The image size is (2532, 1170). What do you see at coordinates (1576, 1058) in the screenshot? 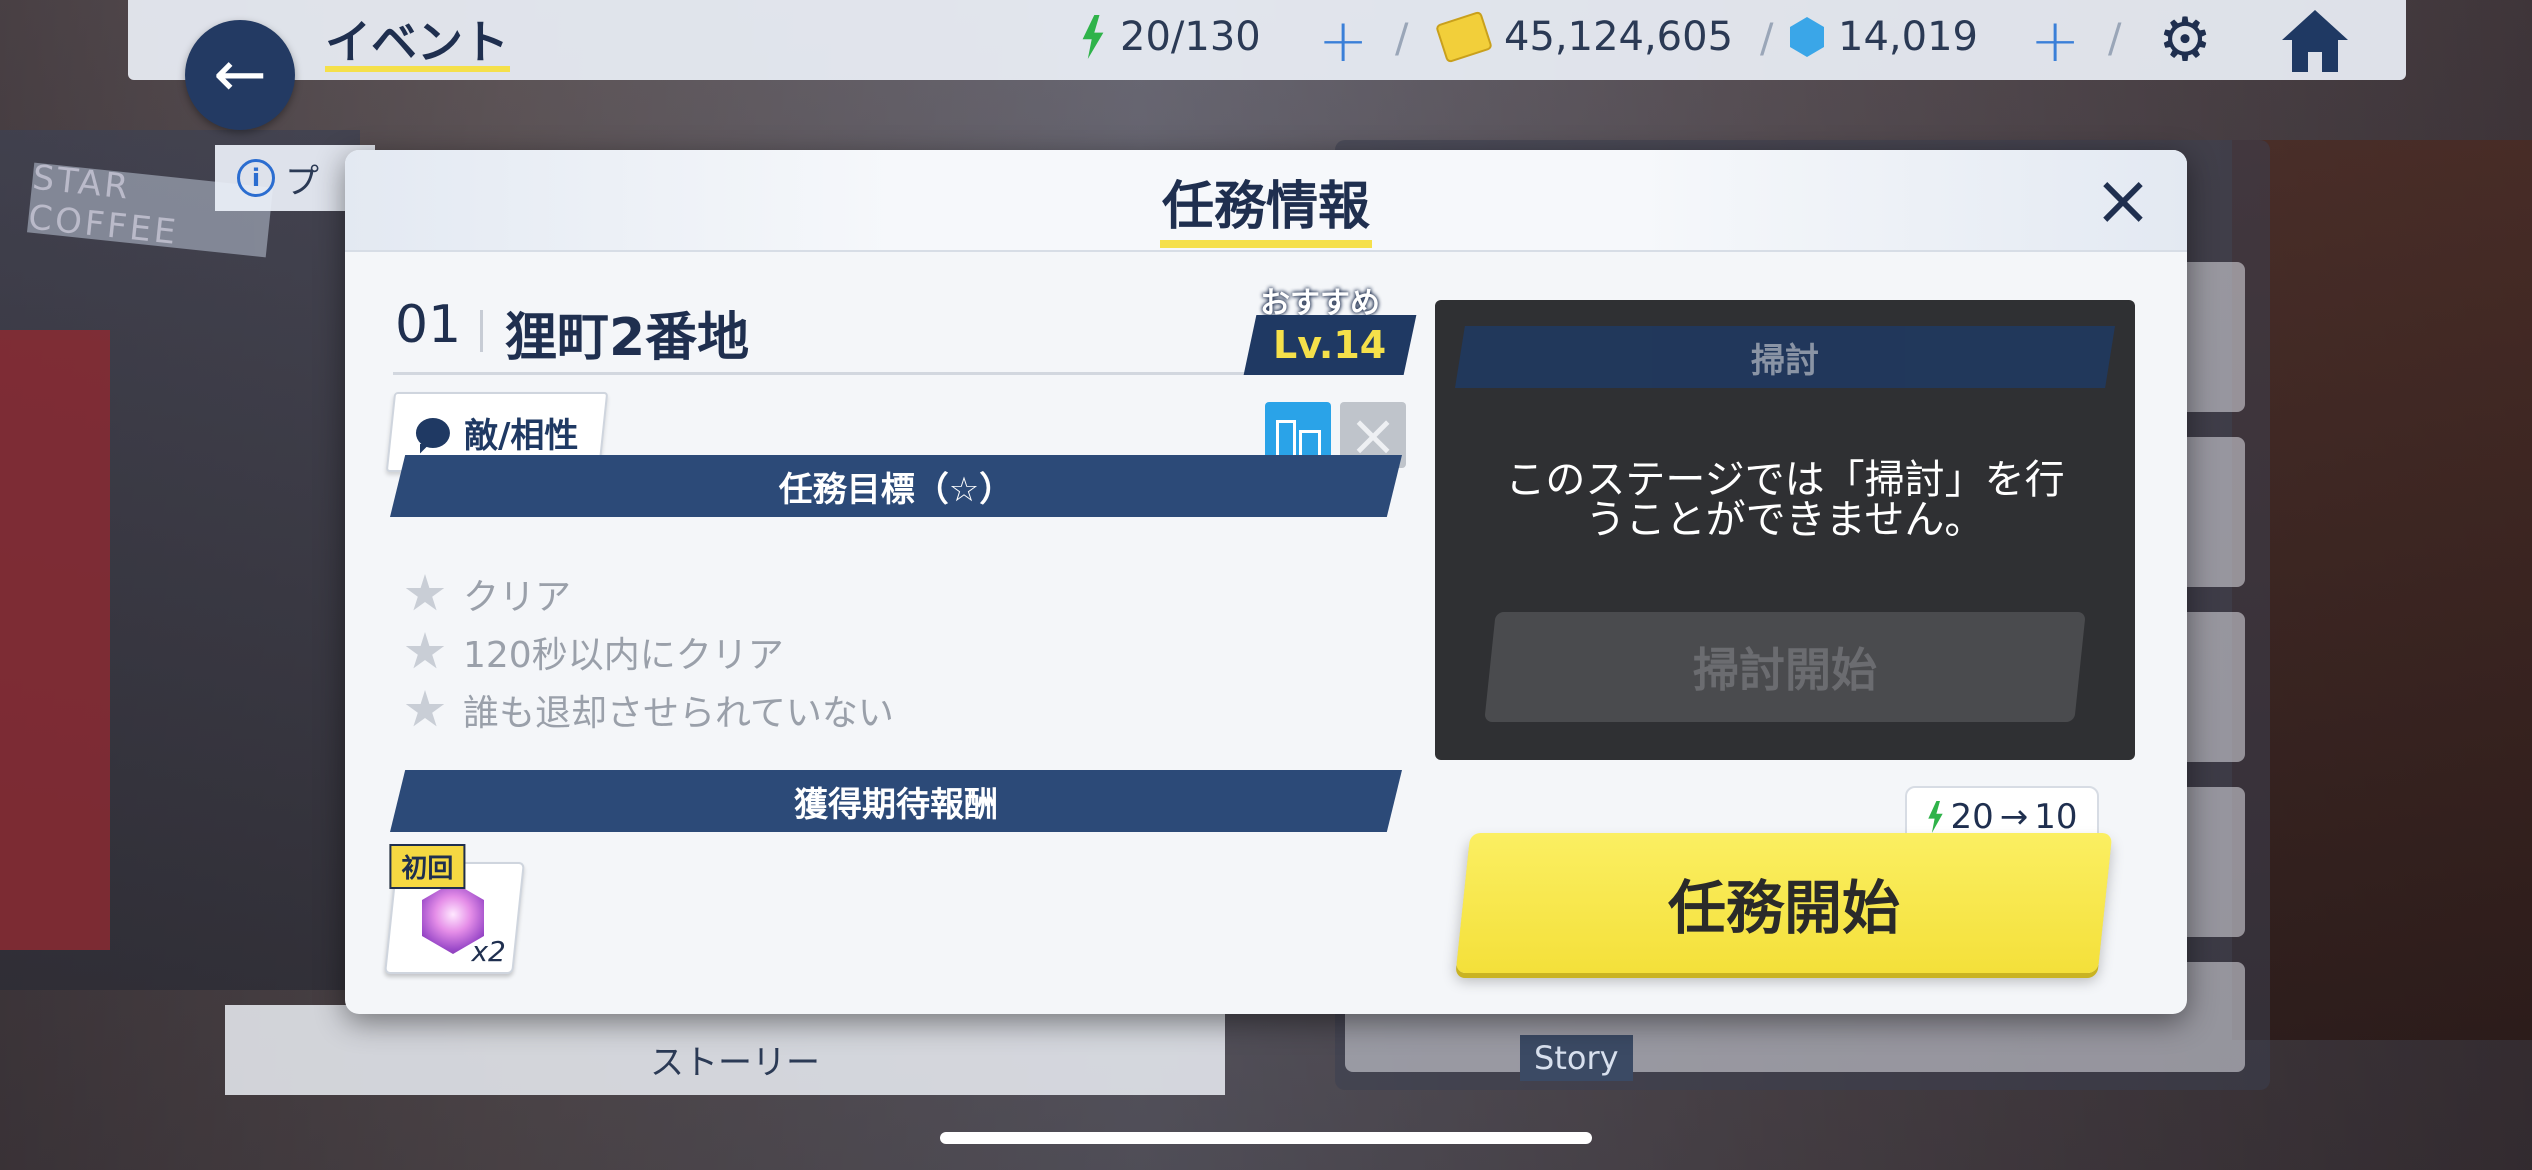
I see `story-badge: Story` at bounding box center [1576, 1058].